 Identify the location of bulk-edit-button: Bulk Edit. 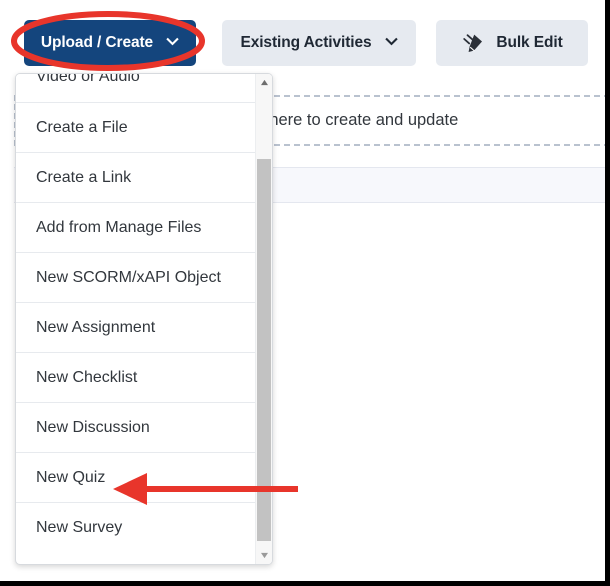
(512, 43).